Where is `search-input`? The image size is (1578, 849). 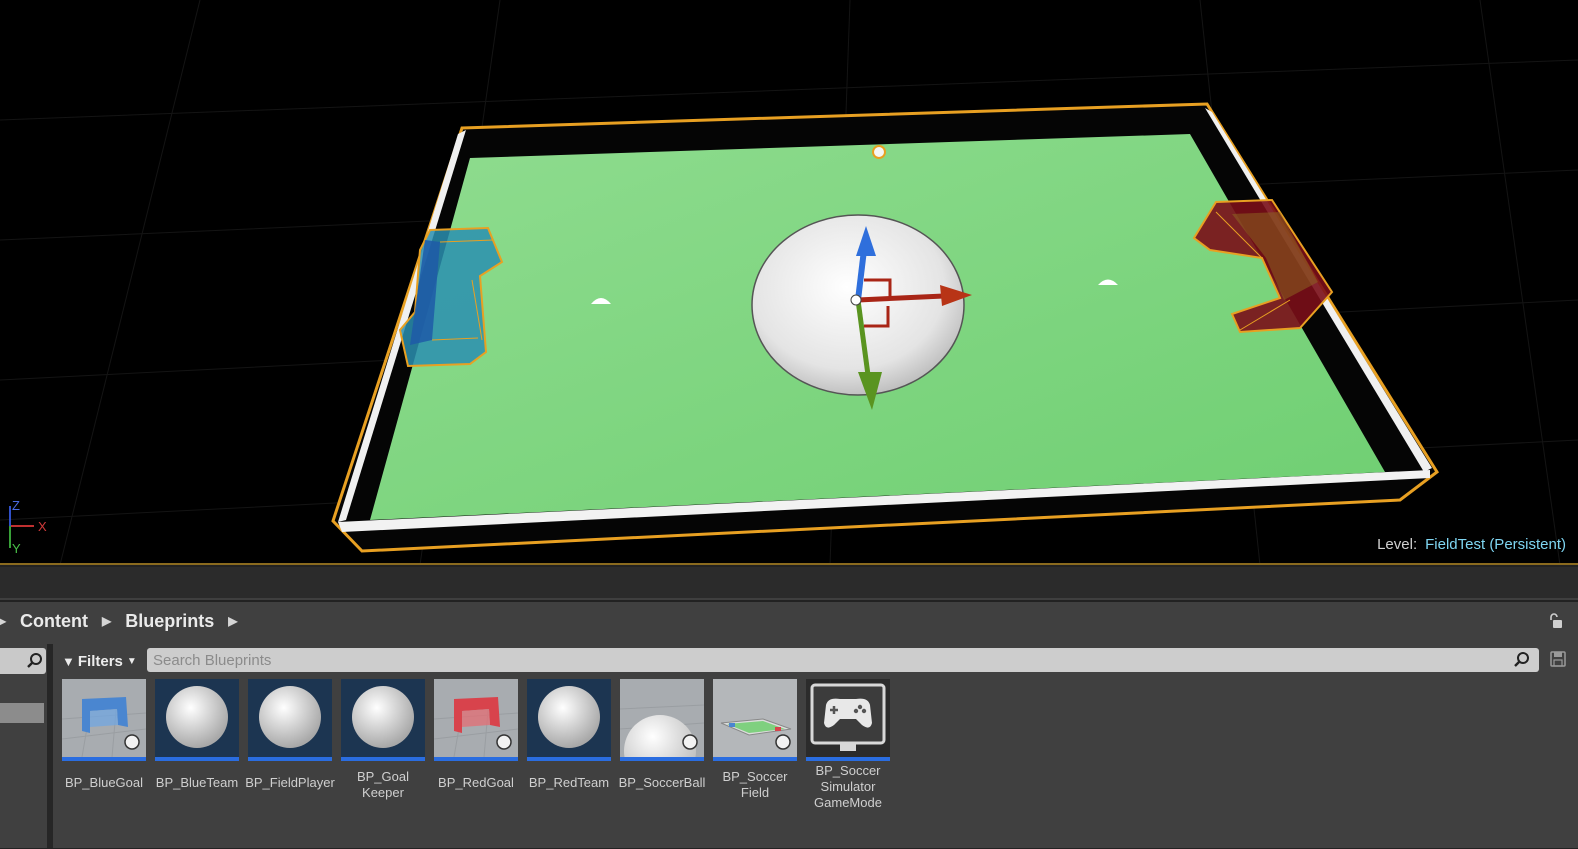
search-input is located at coordinates (843, 660).